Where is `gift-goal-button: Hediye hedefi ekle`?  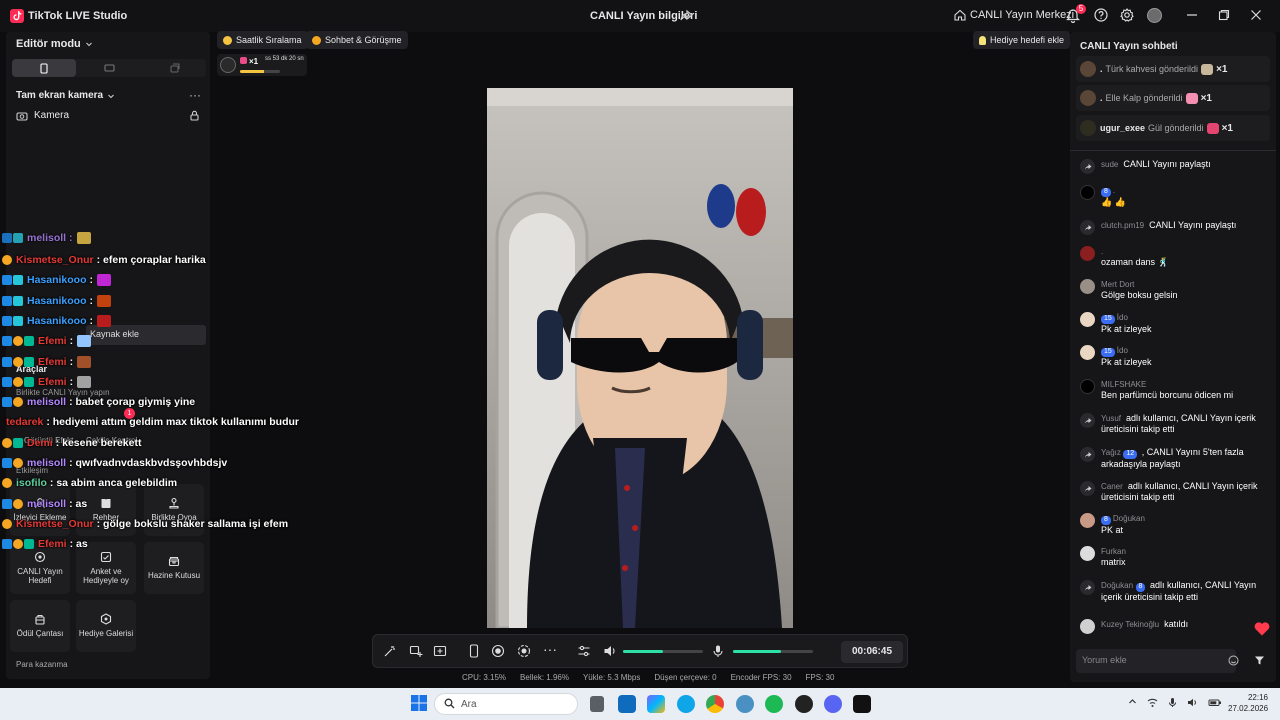 gift-goal-button: Hediye hedefi ekle is located at coordinates (1022, 40).